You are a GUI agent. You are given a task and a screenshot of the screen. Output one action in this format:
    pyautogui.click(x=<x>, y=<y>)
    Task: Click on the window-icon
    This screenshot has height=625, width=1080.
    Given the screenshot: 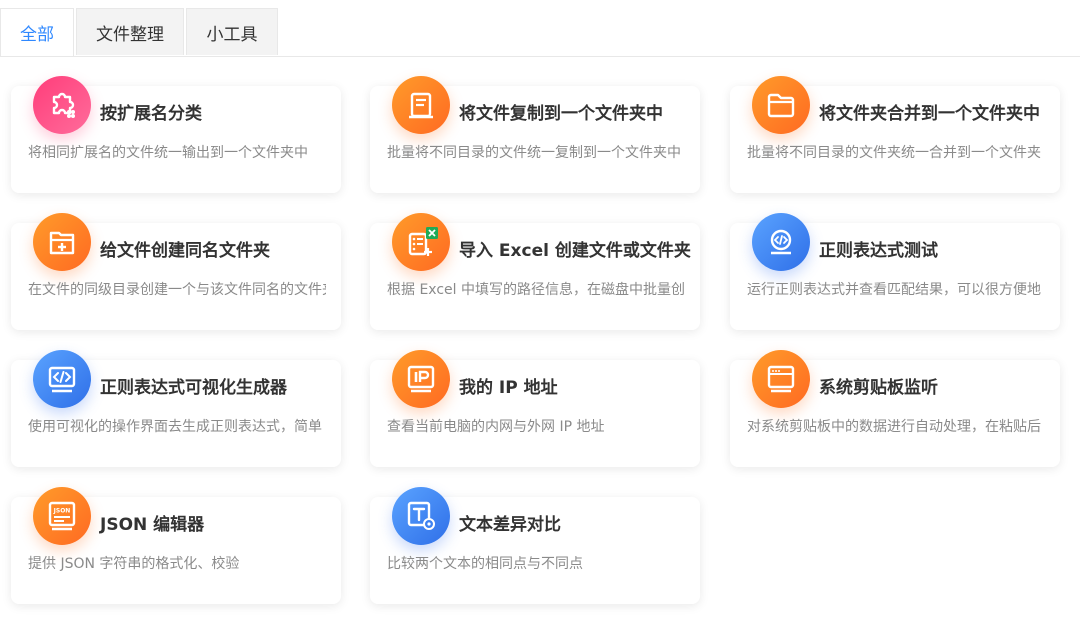 What is the action you would take?
    pyautogui.click(x=781, y=379)
    